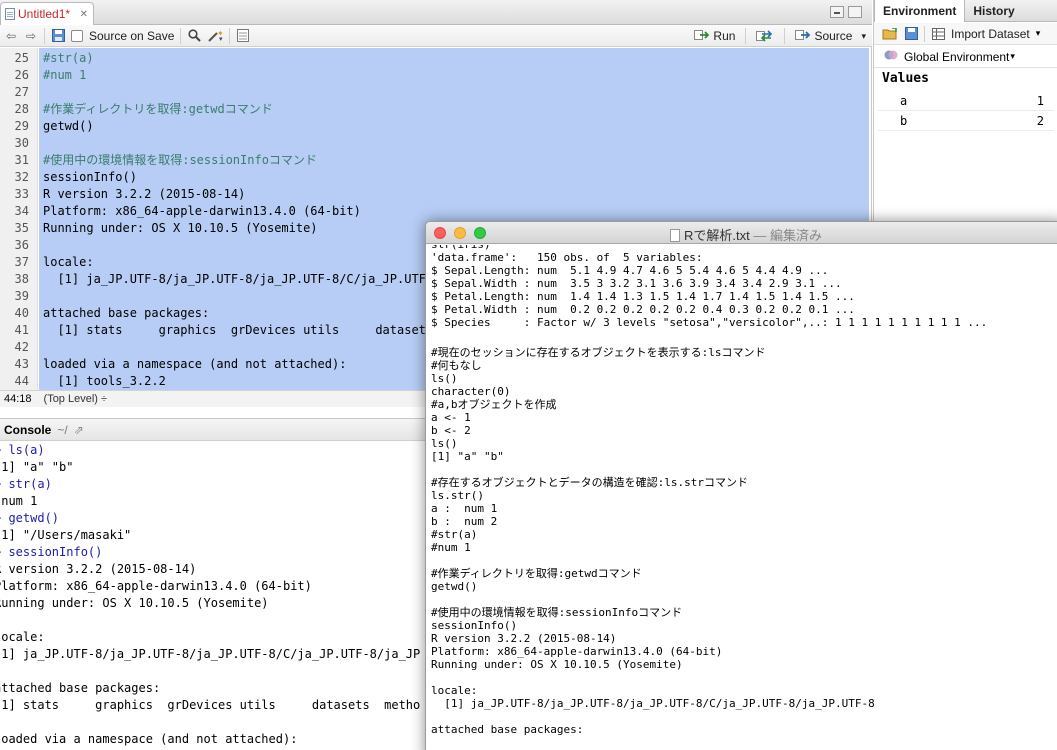 This screenshot has height=750, width=1057. I want to click on code-text: locale:, so click(68, 262).